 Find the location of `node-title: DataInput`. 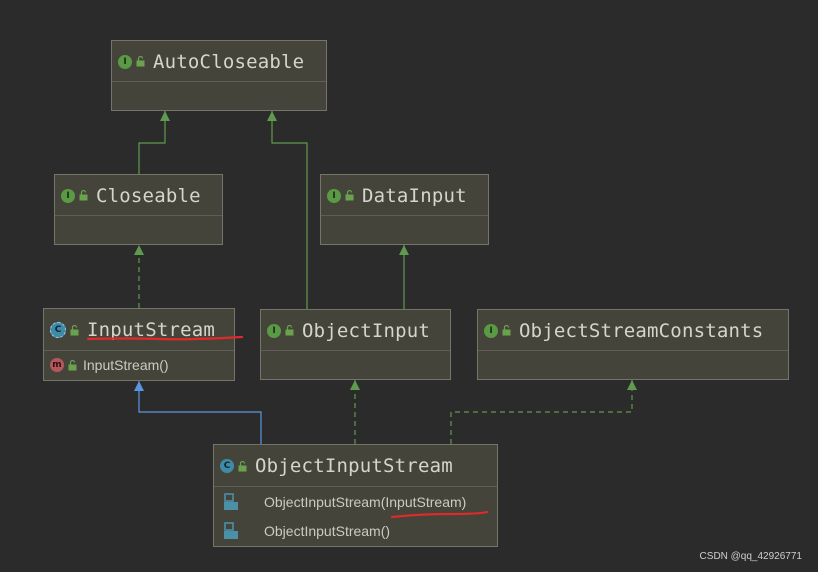

node-title: DataInput is located at coordinates (414, 195).